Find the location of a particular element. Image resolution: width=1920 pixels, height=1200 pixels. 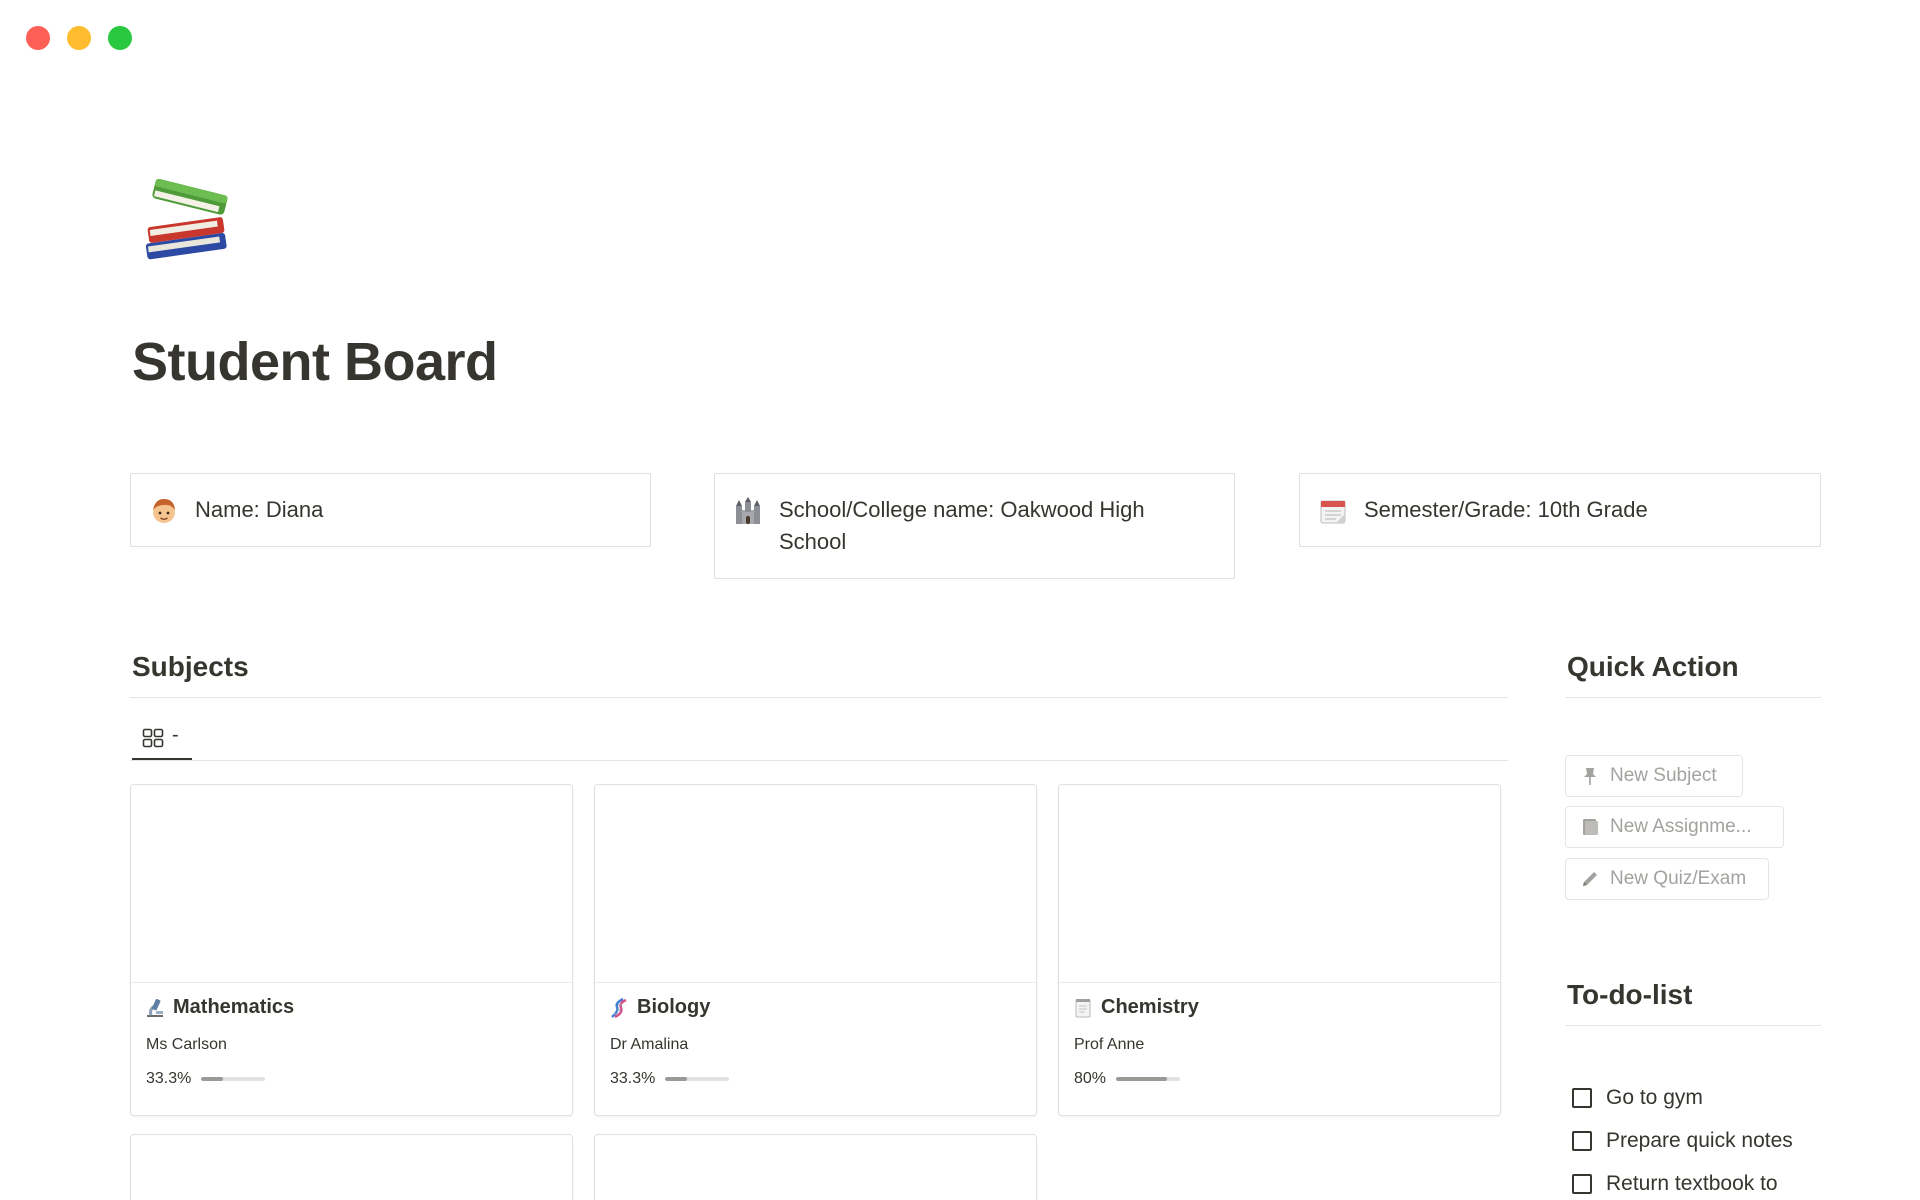

minimize-window-button is located at coordinates (79, 38).